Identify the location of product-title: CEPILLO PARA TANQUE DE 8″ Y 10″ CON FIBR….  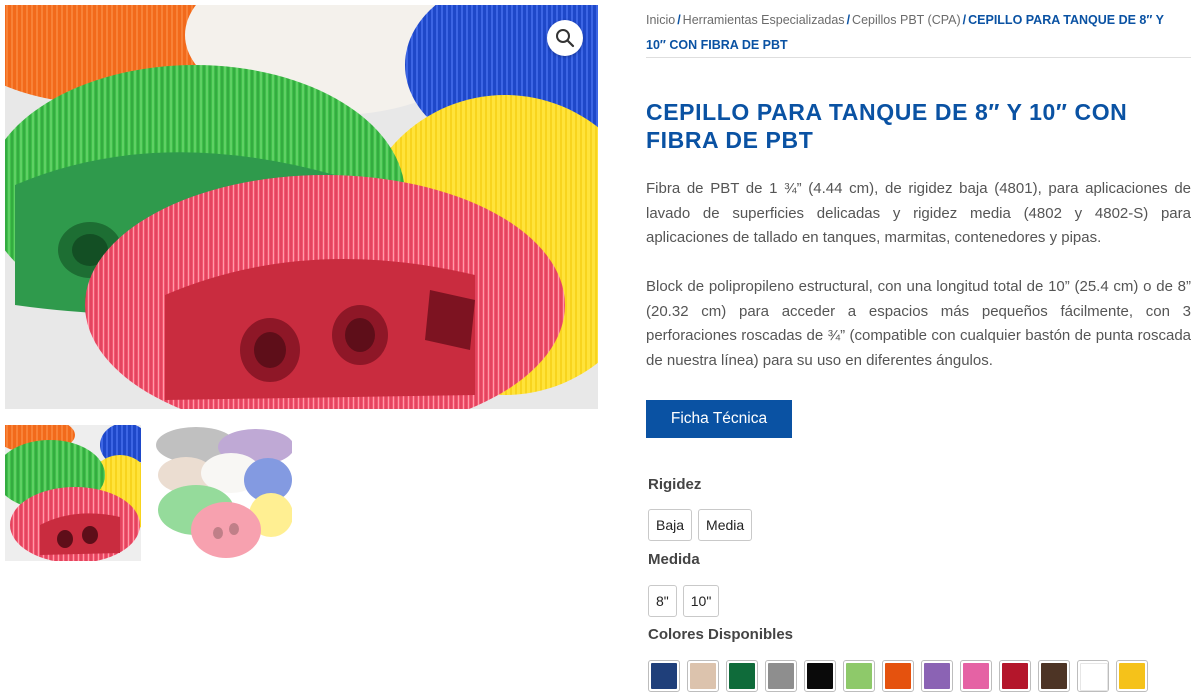
(887, 126).